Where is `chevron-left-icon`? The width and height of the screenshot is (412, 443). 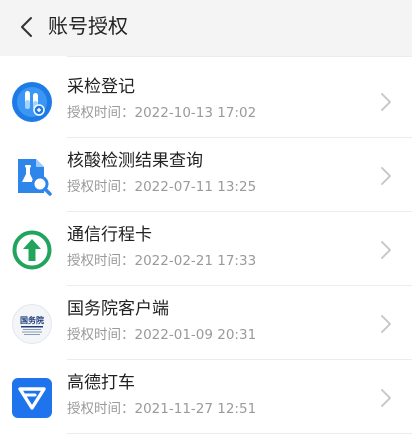 chevron-left-icon is located at coordinates (26, 27).